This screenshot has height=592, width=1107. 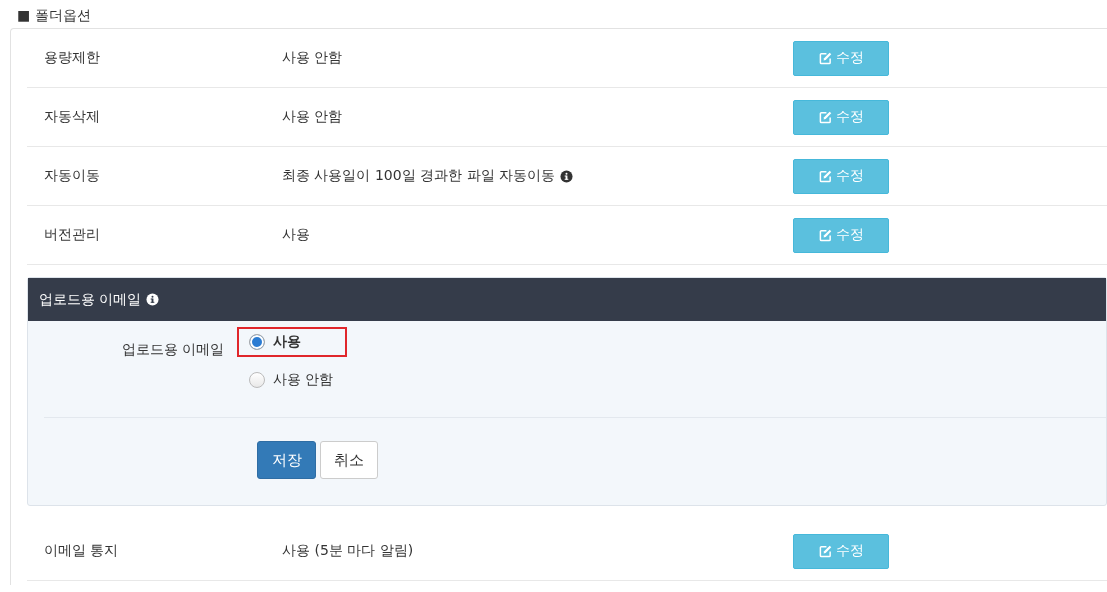 What do you see at coordinates (286, 460) in the screenshot?
I see `save-button: 저장` at bounding box center [286, 460].